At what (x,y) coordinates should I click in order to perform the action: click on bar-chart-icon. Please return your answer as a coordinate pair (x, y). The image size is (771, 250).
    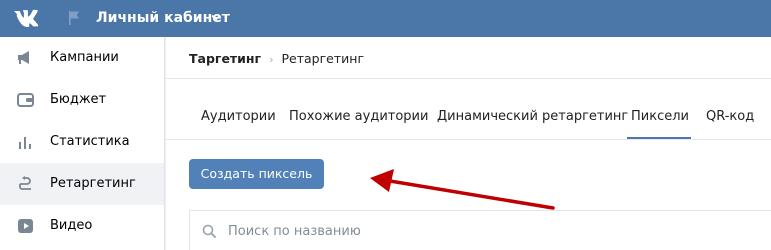
    Looking at the image, I should click on (25, 143).